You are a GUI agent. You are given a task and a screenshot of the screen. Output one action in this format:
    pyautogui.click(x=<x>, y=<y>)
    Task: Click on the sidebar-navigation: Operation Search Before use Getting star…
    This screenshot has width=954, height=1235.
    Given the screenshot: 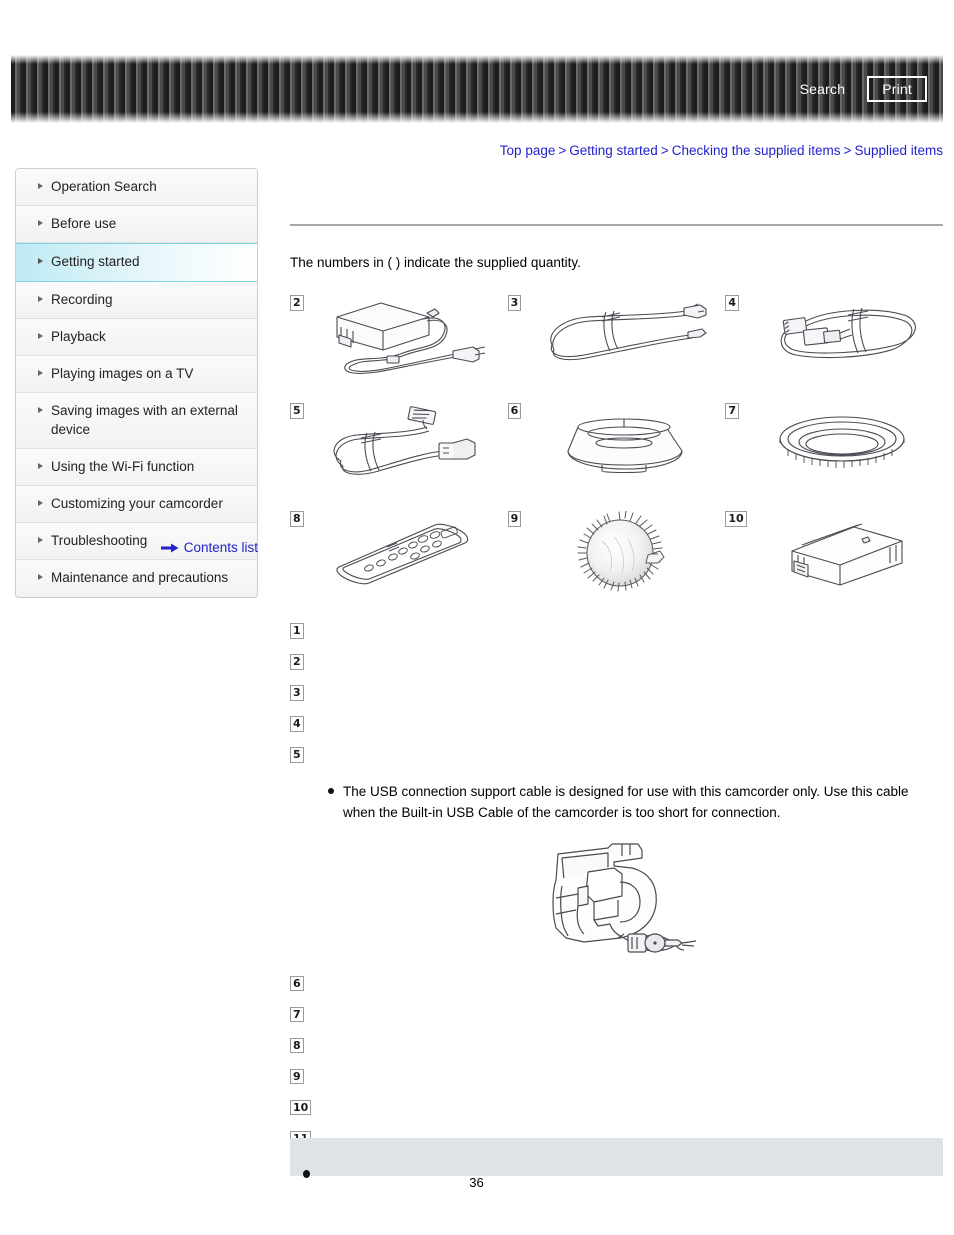 What is the action you would take?
    pyautogui.click(x=136, y=383)
    